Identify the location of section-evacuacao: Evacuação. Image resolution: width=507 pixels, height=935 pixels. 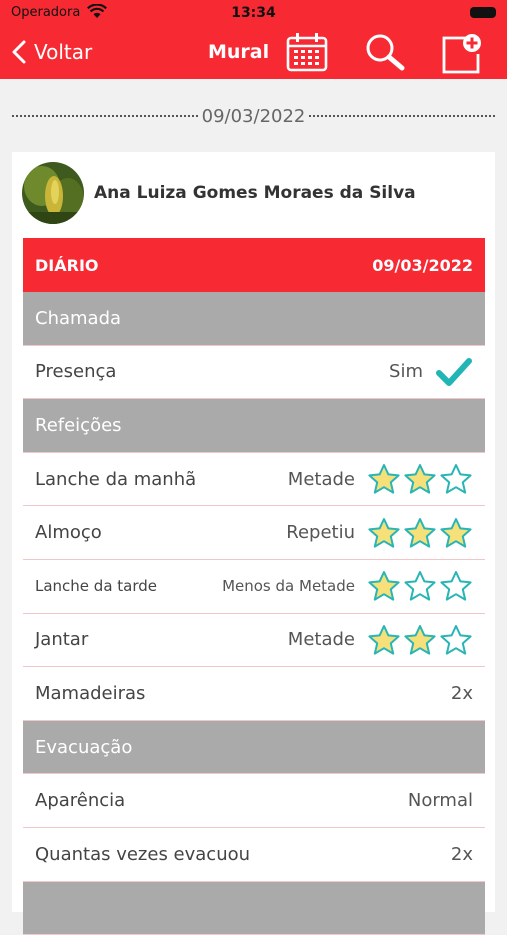
(254, 747).